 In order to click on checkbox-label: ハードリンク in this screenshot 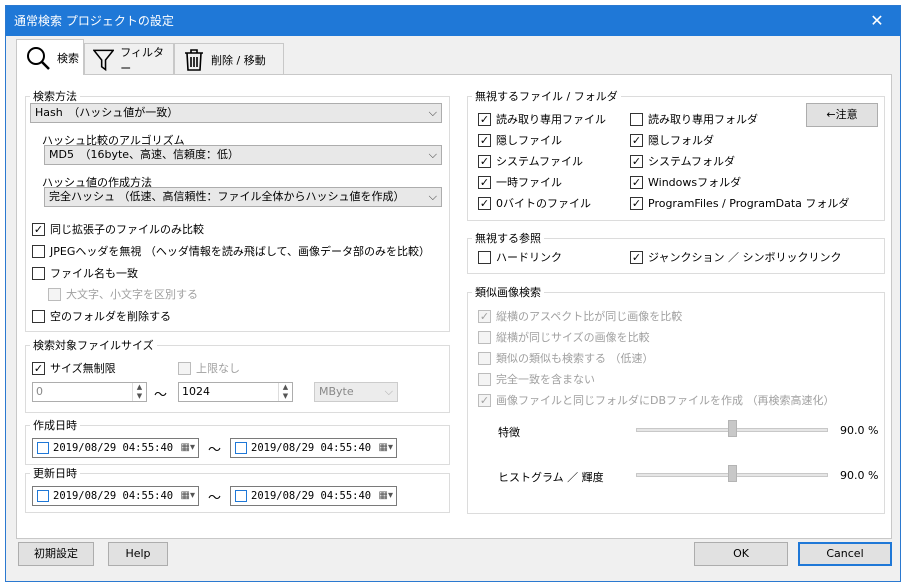, I will do `click(529, 257)`.